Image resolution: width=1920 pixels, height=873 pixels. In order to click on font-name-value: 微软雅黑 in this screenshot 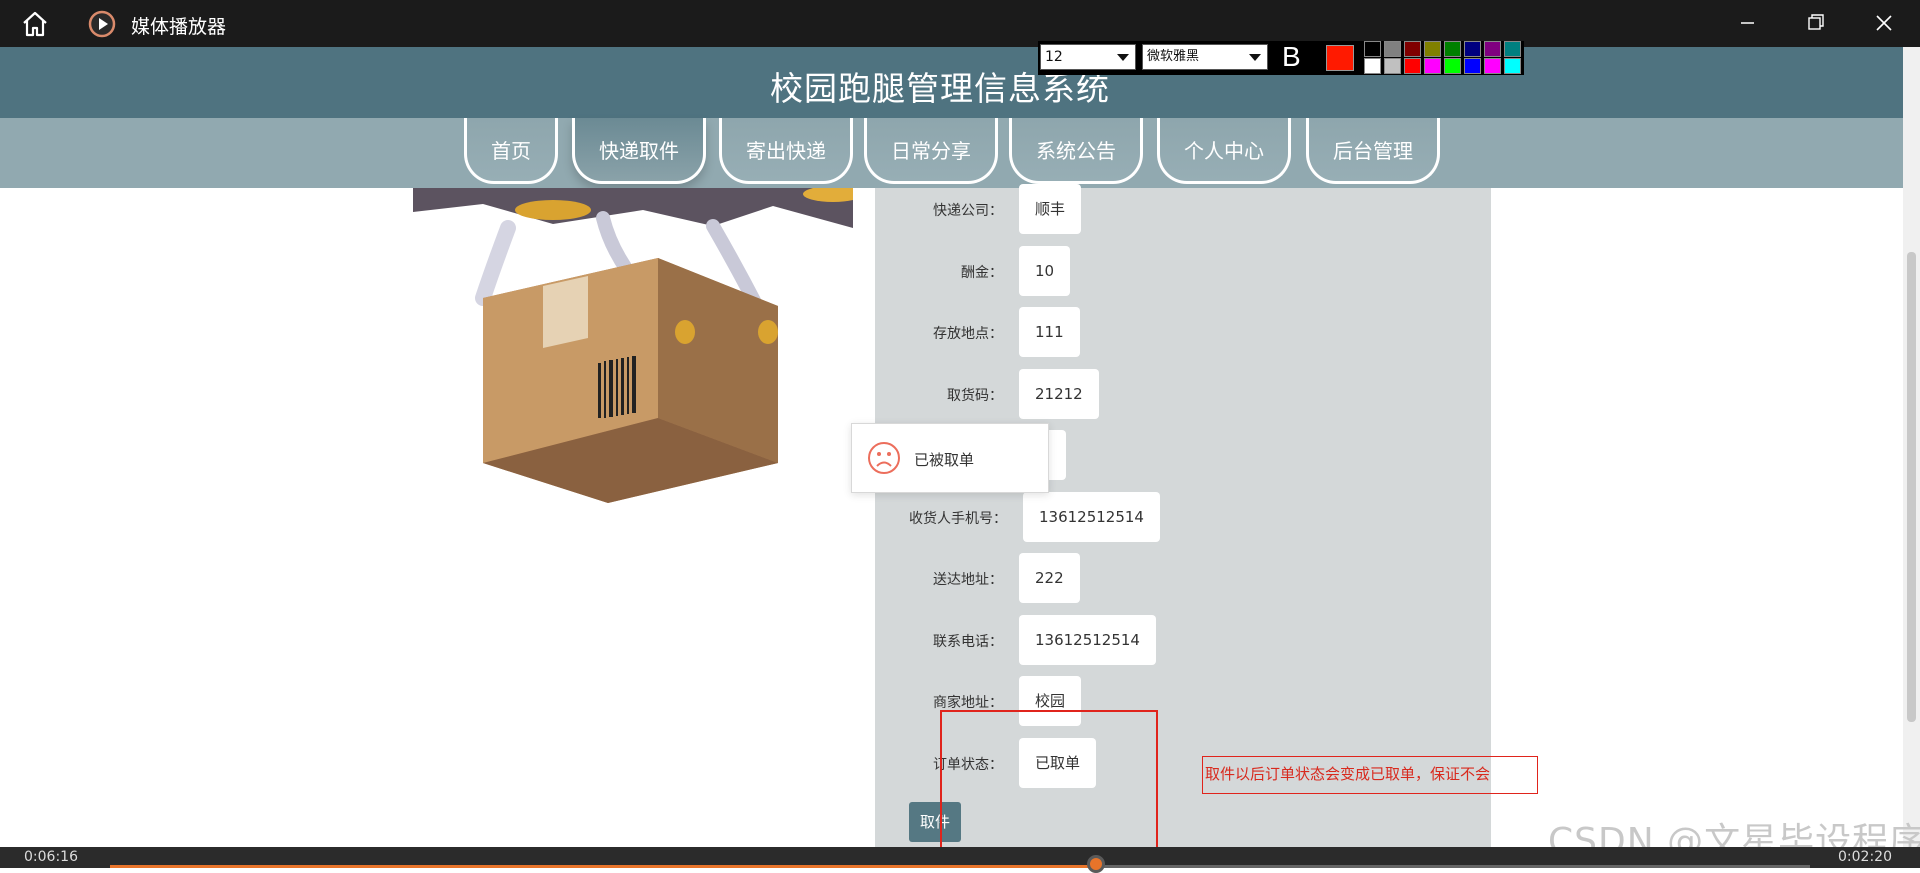, I will do `click(1173, 56)`.